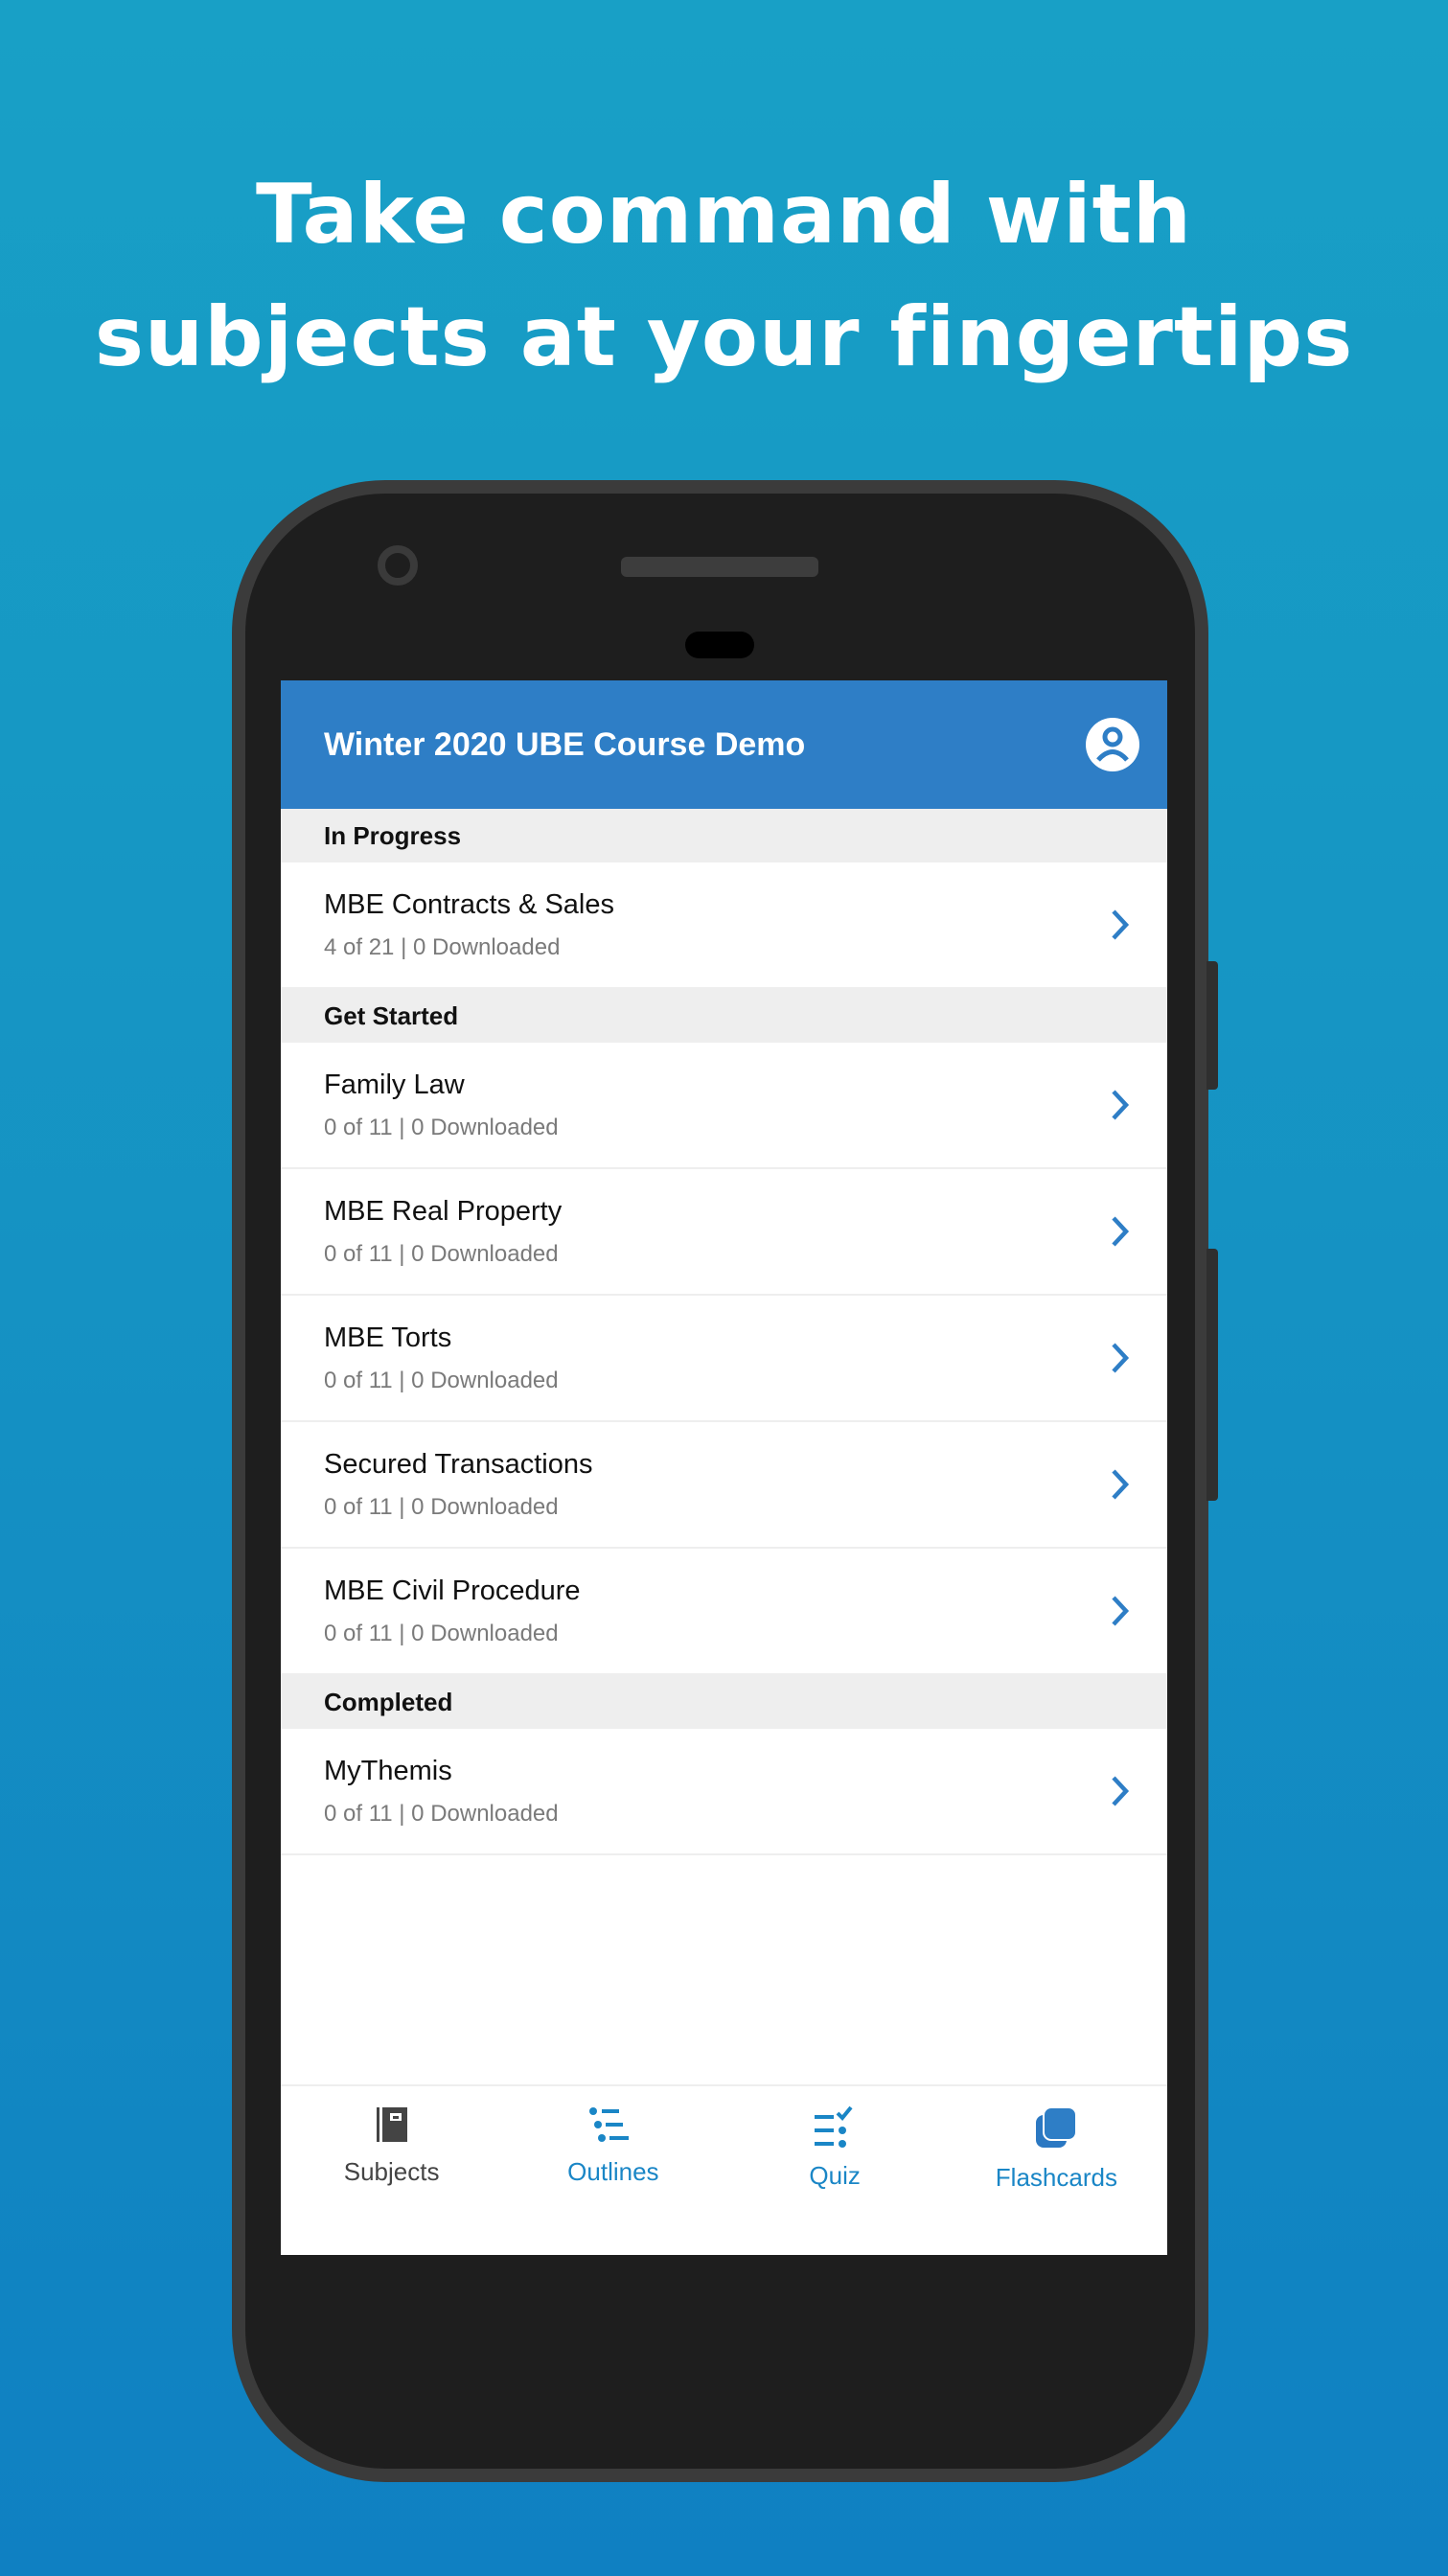 The height and width of the screenshot is (2576, 1448). I want to click on section-header: In Progress, so click(724, 835).